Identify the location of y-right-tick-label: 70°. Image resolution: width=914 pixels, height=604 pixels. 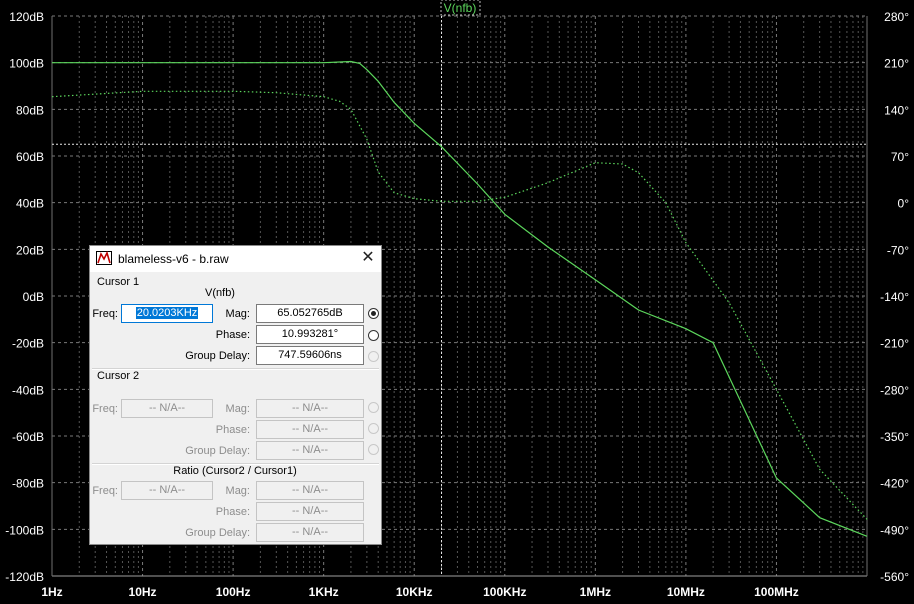
(900, 157).